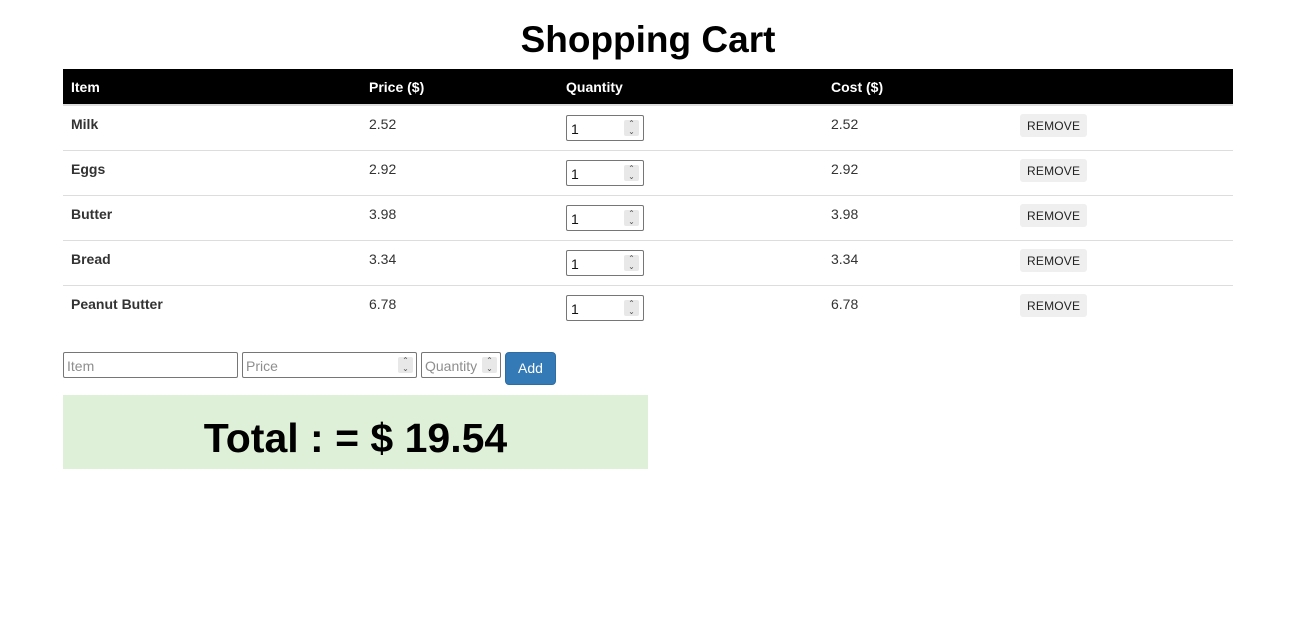 The image size is (1292, 640). Describe the element at coordinates (648, 39) in the screenshot. I see `page-title: Shopping Cart` at that location.